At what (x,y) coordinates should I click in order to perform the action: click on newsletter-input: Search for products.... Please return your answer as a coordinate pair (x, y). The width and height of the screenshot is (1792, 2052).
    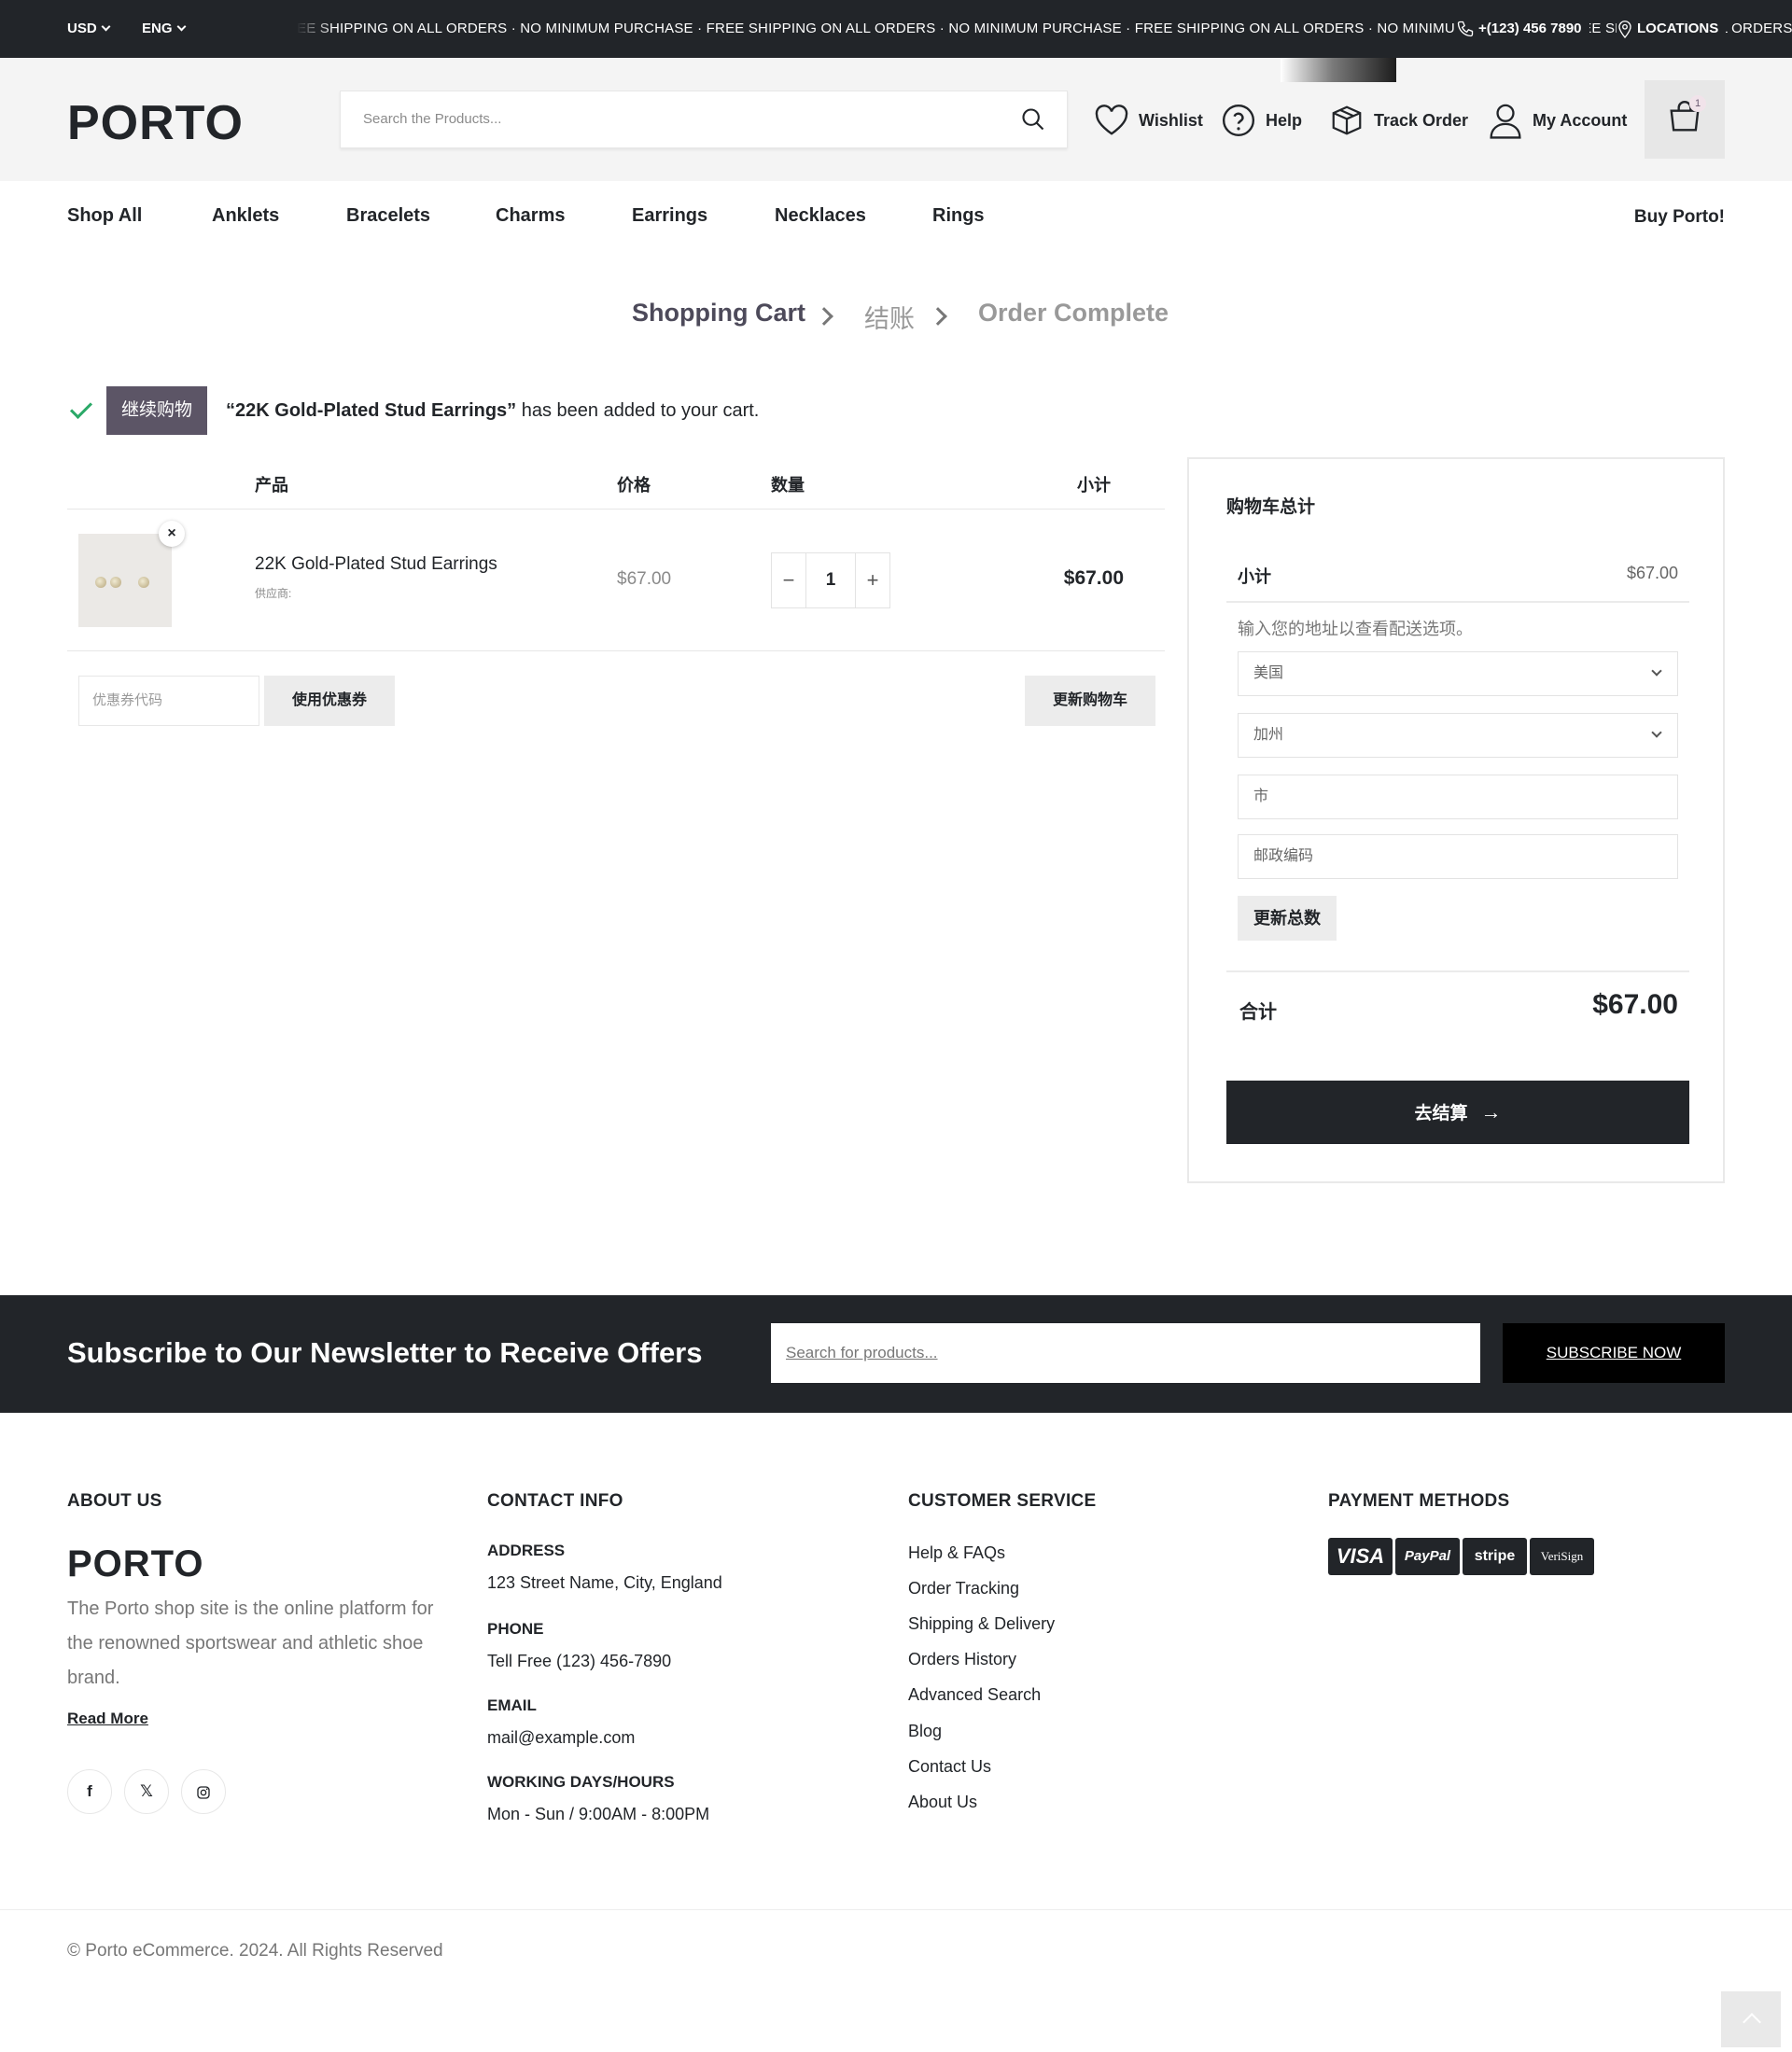
    Looking at the image, I should click on (1125, 1353).